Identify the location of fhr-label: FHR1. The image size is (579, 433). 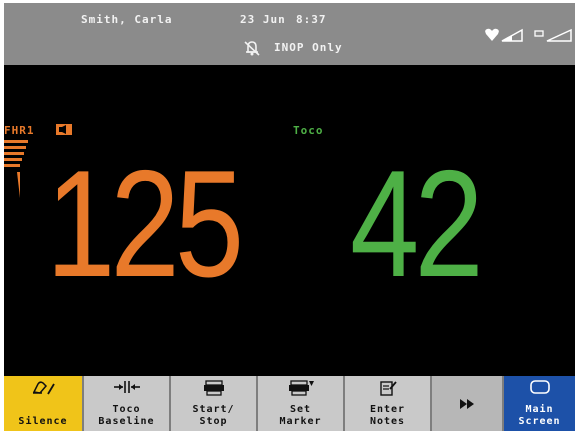
(19, 130).